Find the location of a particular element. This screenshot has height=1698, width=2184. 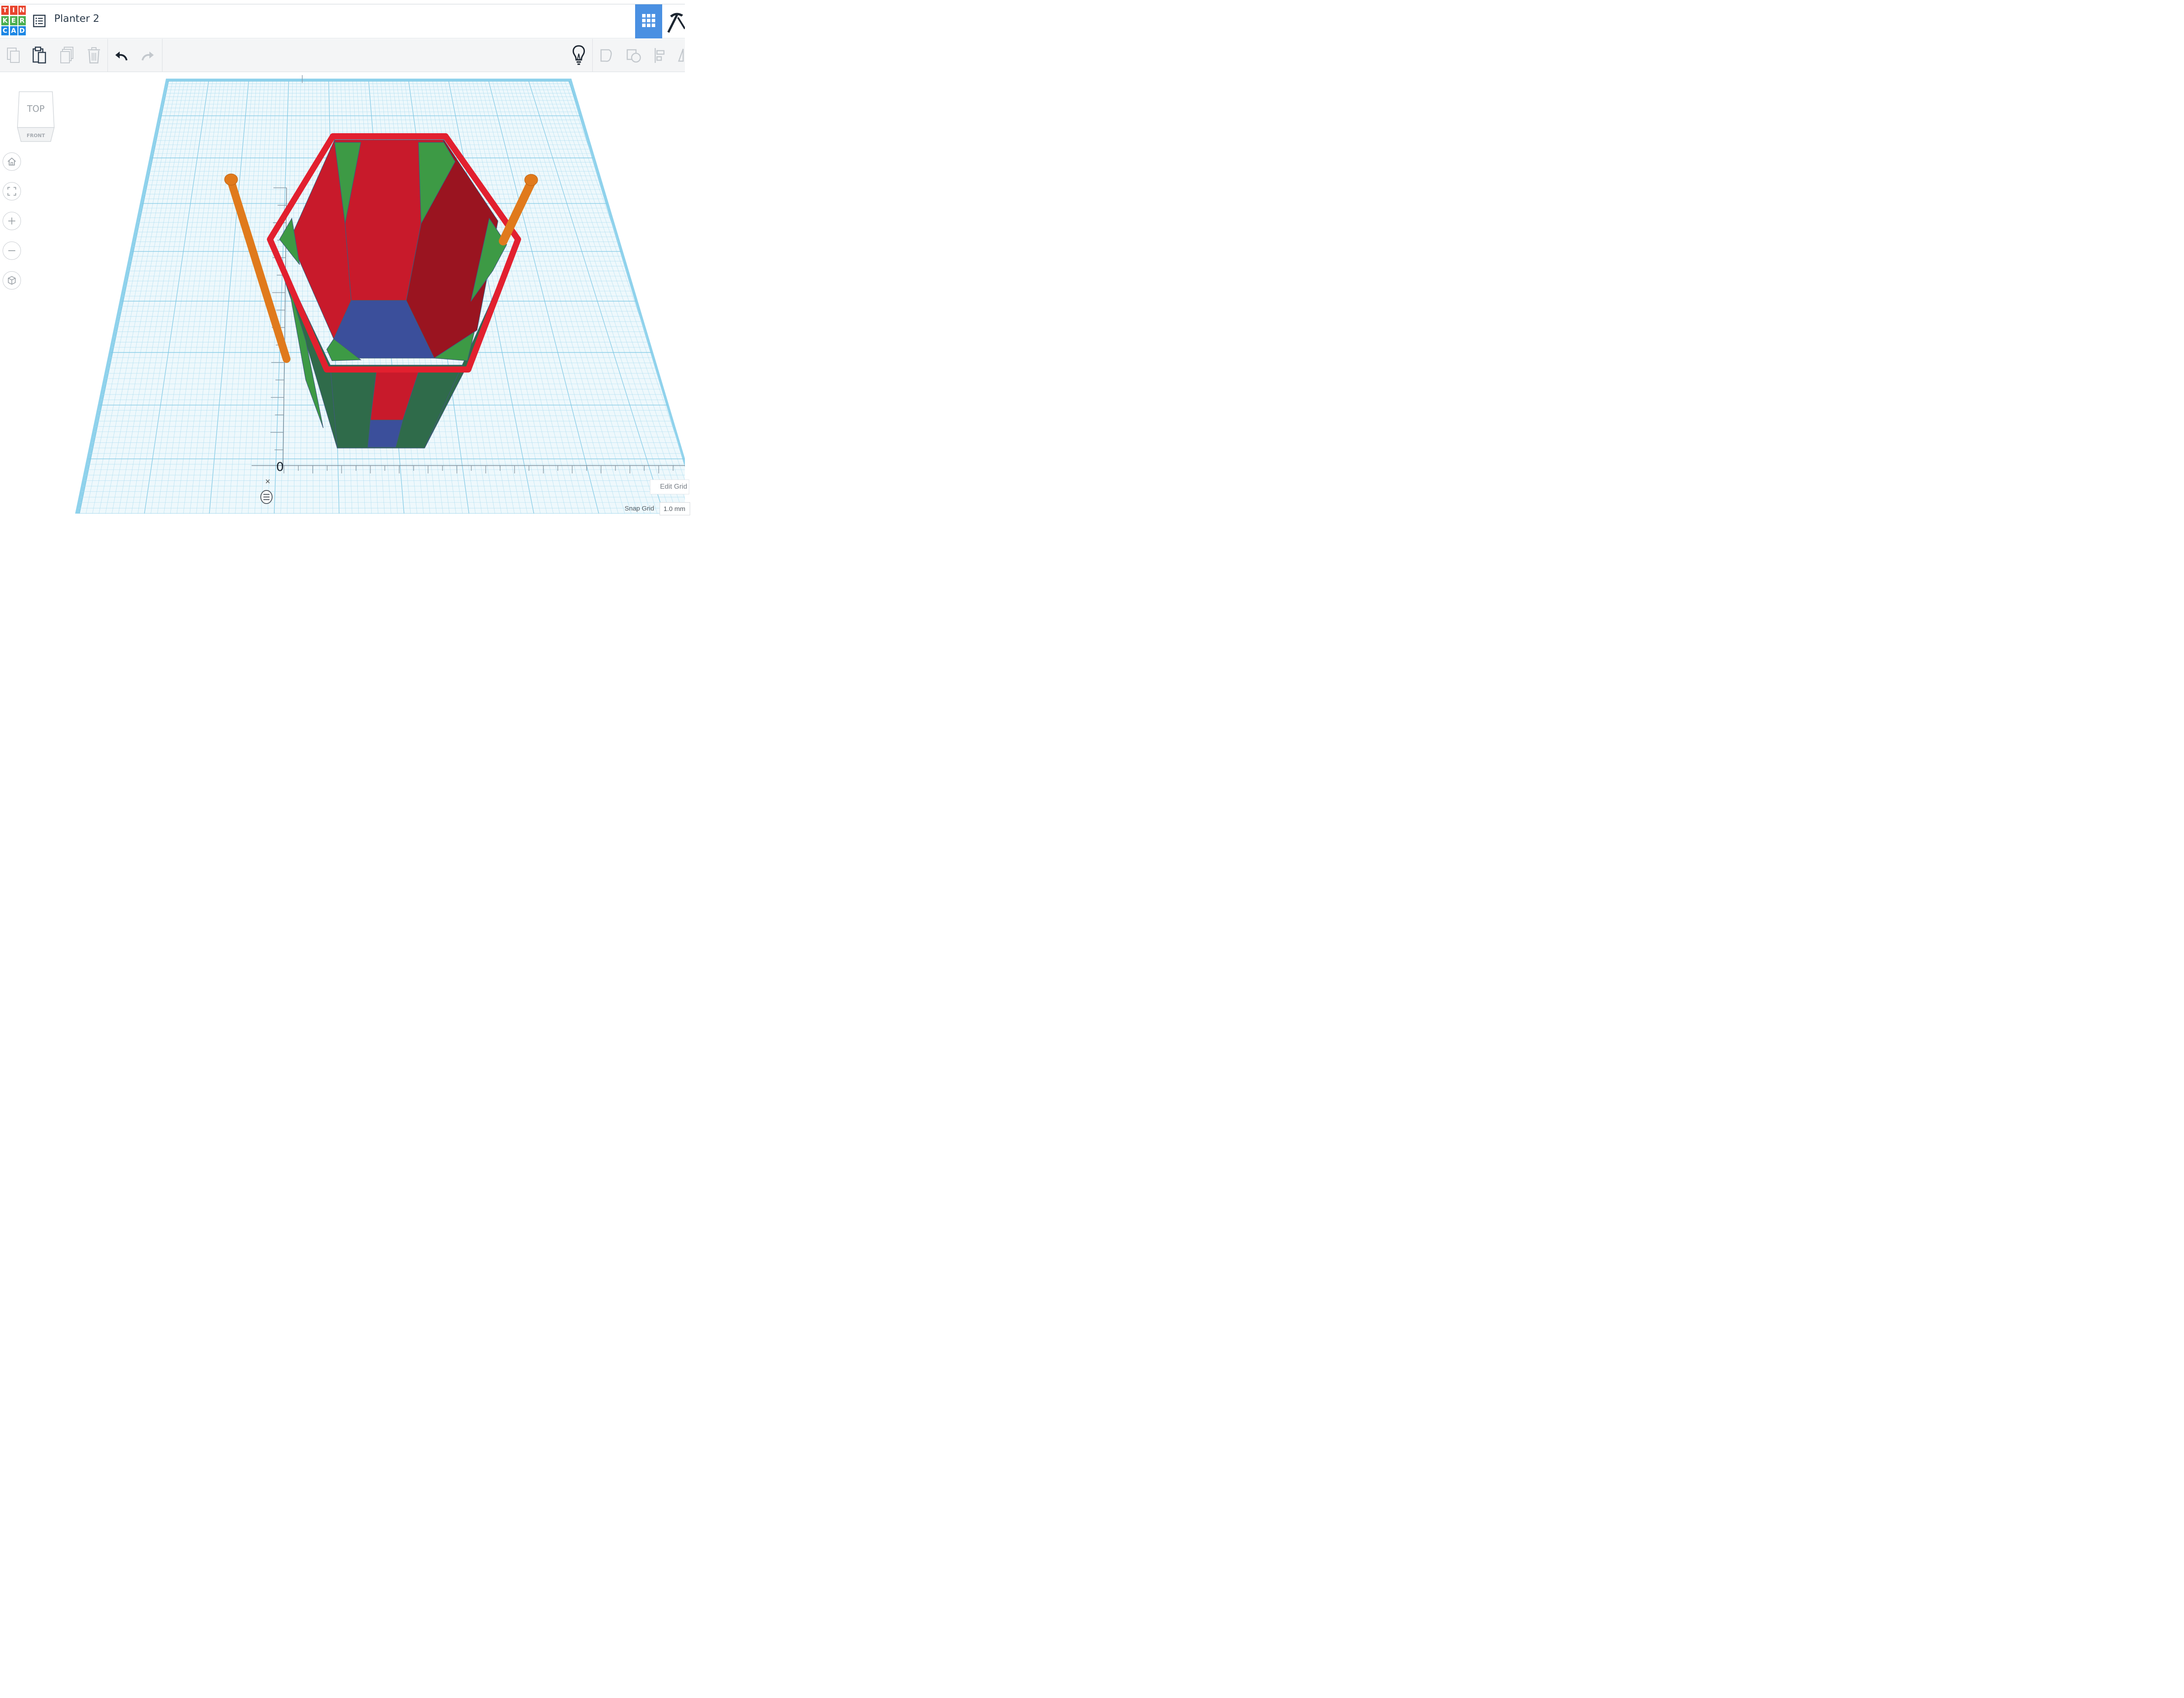

edit-toolbar is located at coordinates (342, 55).